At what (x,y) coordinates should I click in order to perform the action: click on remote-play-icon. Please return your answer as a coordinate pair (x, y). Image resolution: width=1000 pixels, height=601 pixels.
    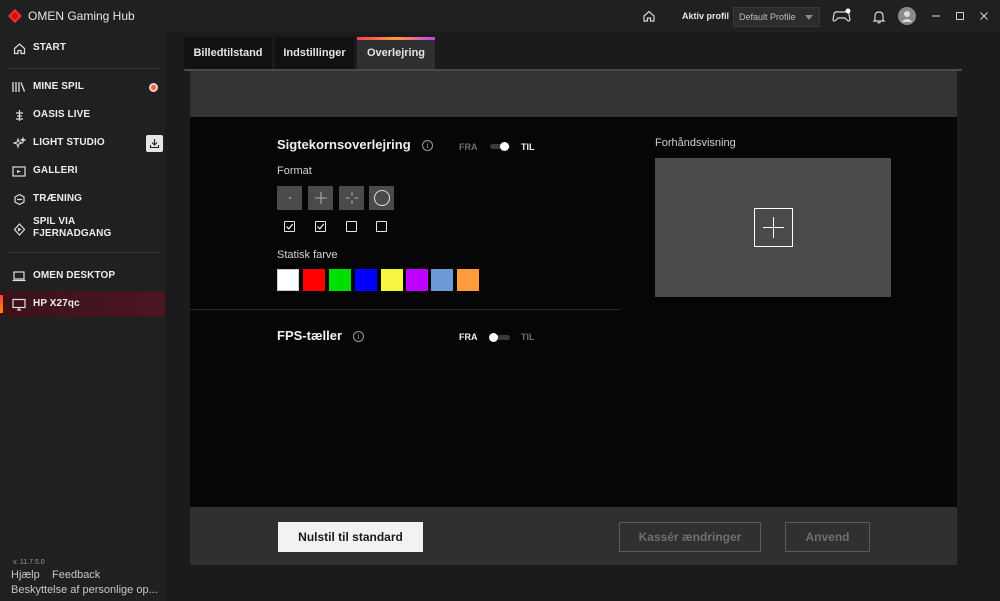
    Looking at the image, I should click on (19, 229).